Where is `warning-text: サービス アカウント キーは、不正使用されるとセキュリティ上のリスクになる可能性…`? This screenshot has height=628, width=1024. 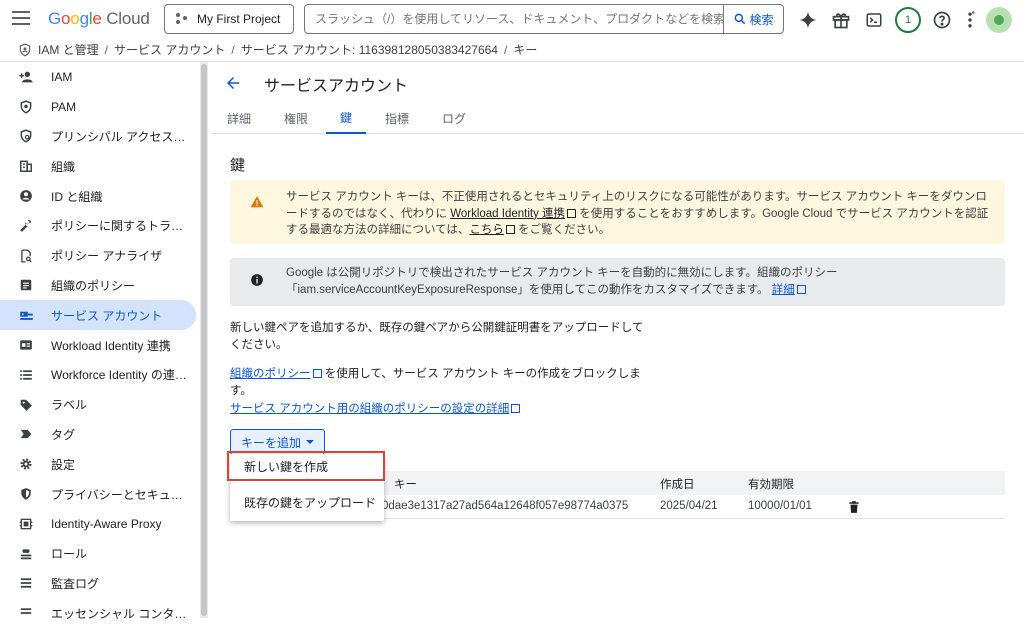 warning-text: サービス アカウント キーは、不正使用されるとセキュリティ上のリスクになる可能性… is located at coordinates (637, 213).